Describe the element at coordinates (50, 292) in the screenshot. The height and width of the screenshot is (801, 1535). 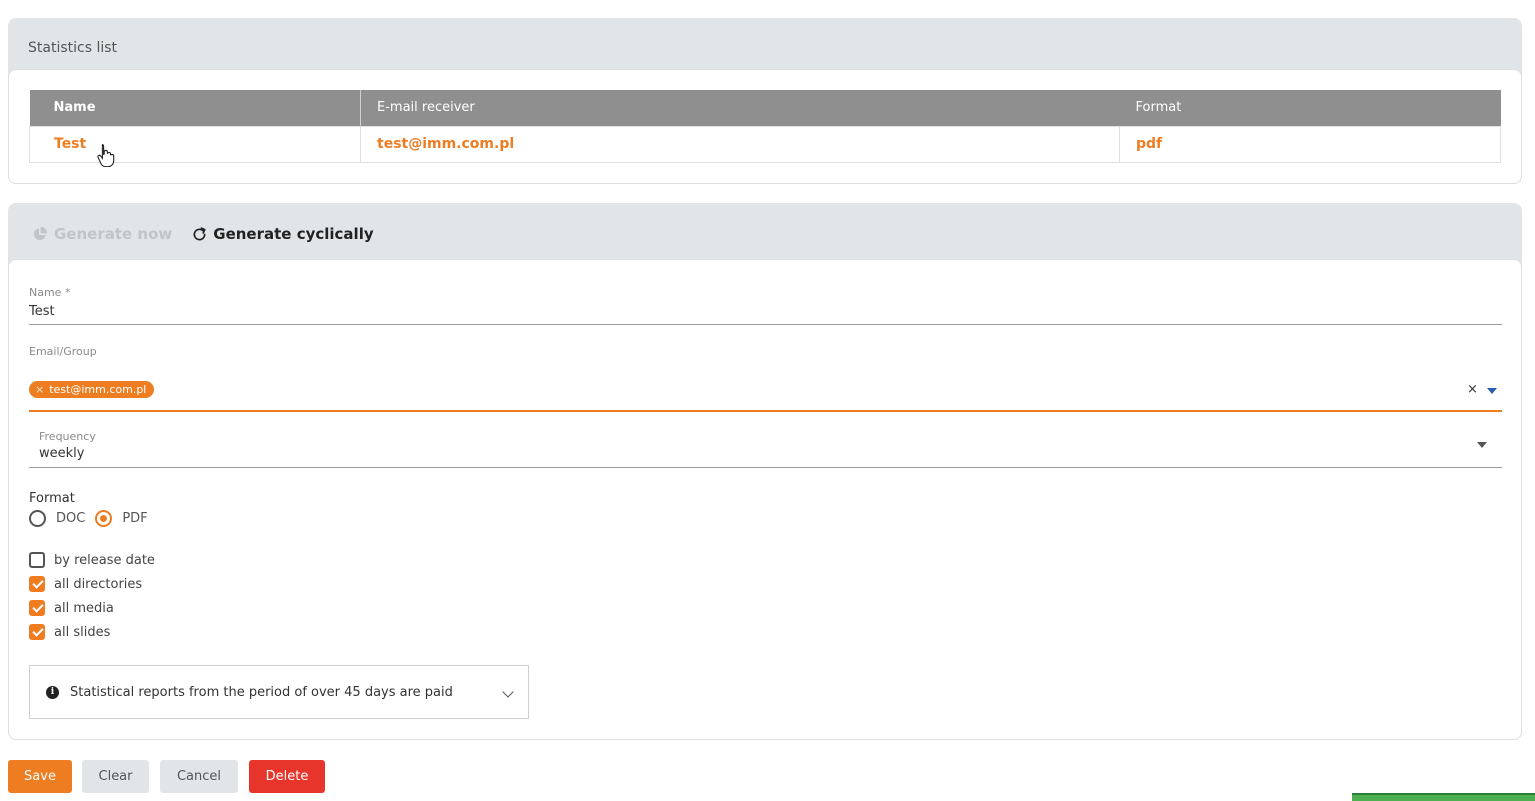
I see `name-field-label: Name *` at that location.